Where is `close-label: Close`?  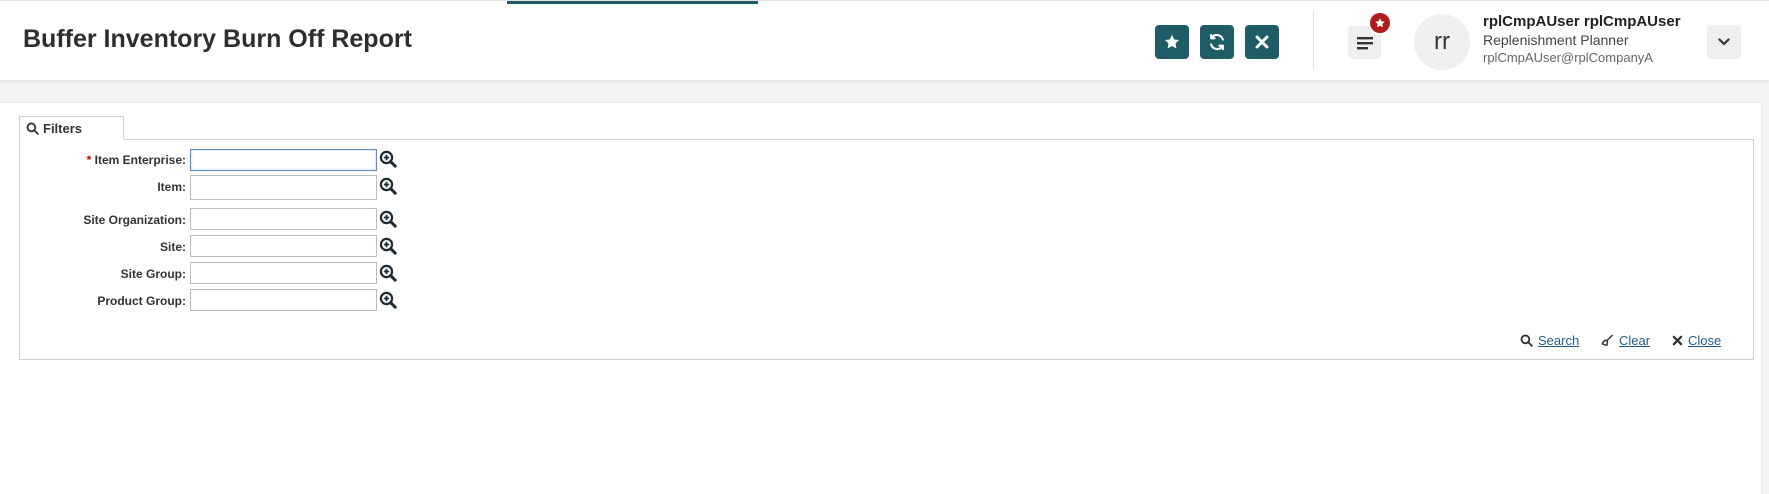
close-label: Close is located at coordinates (1705, 340).